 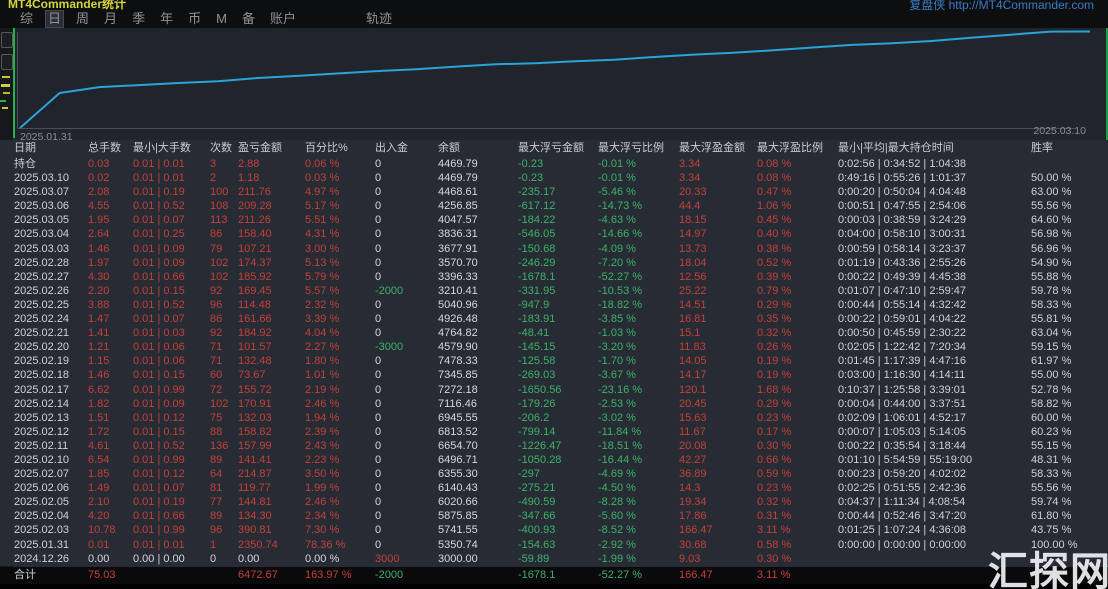 I want to click on cell-盈亏金额: 101.57, so click(x=255, y=347).